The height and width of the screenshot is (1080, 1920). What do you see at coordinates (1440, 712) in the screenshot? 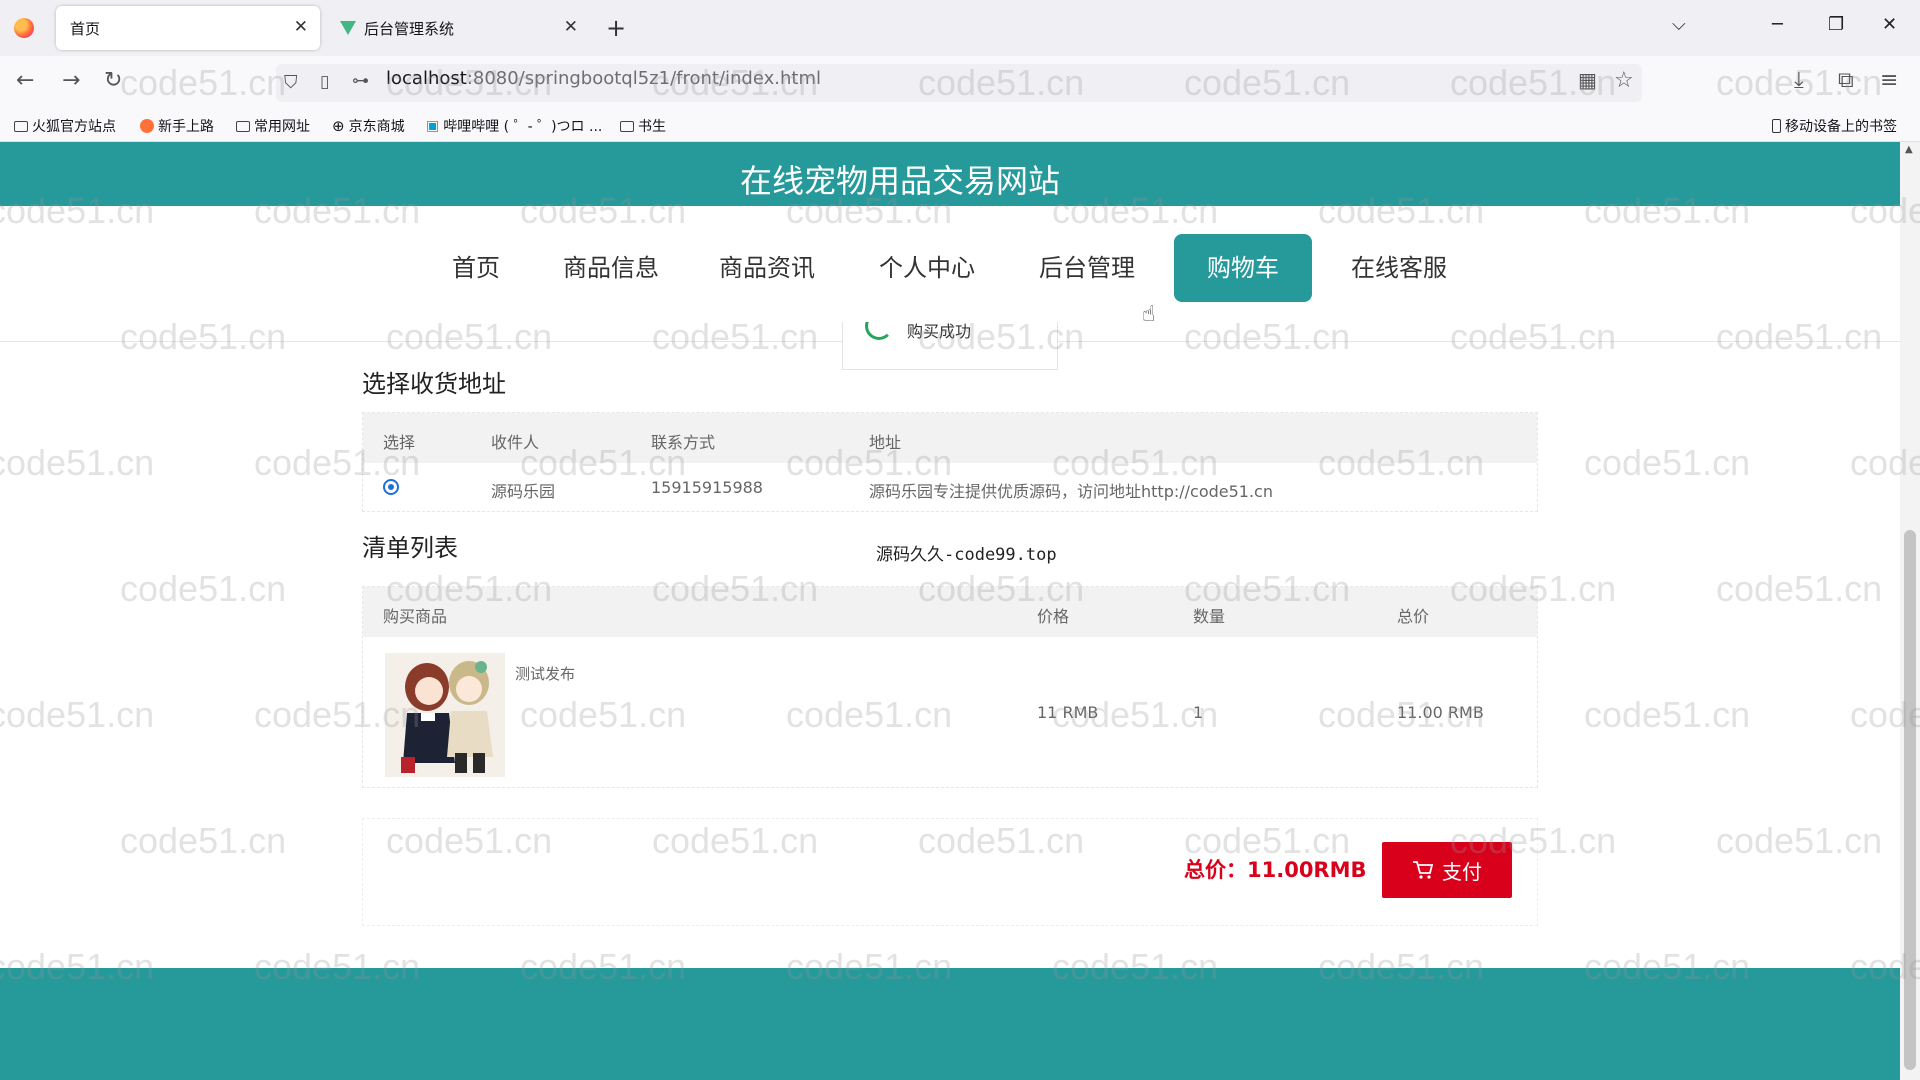
I see `total-cell: 11.00 RMB` at bounding box center [1440, 712].